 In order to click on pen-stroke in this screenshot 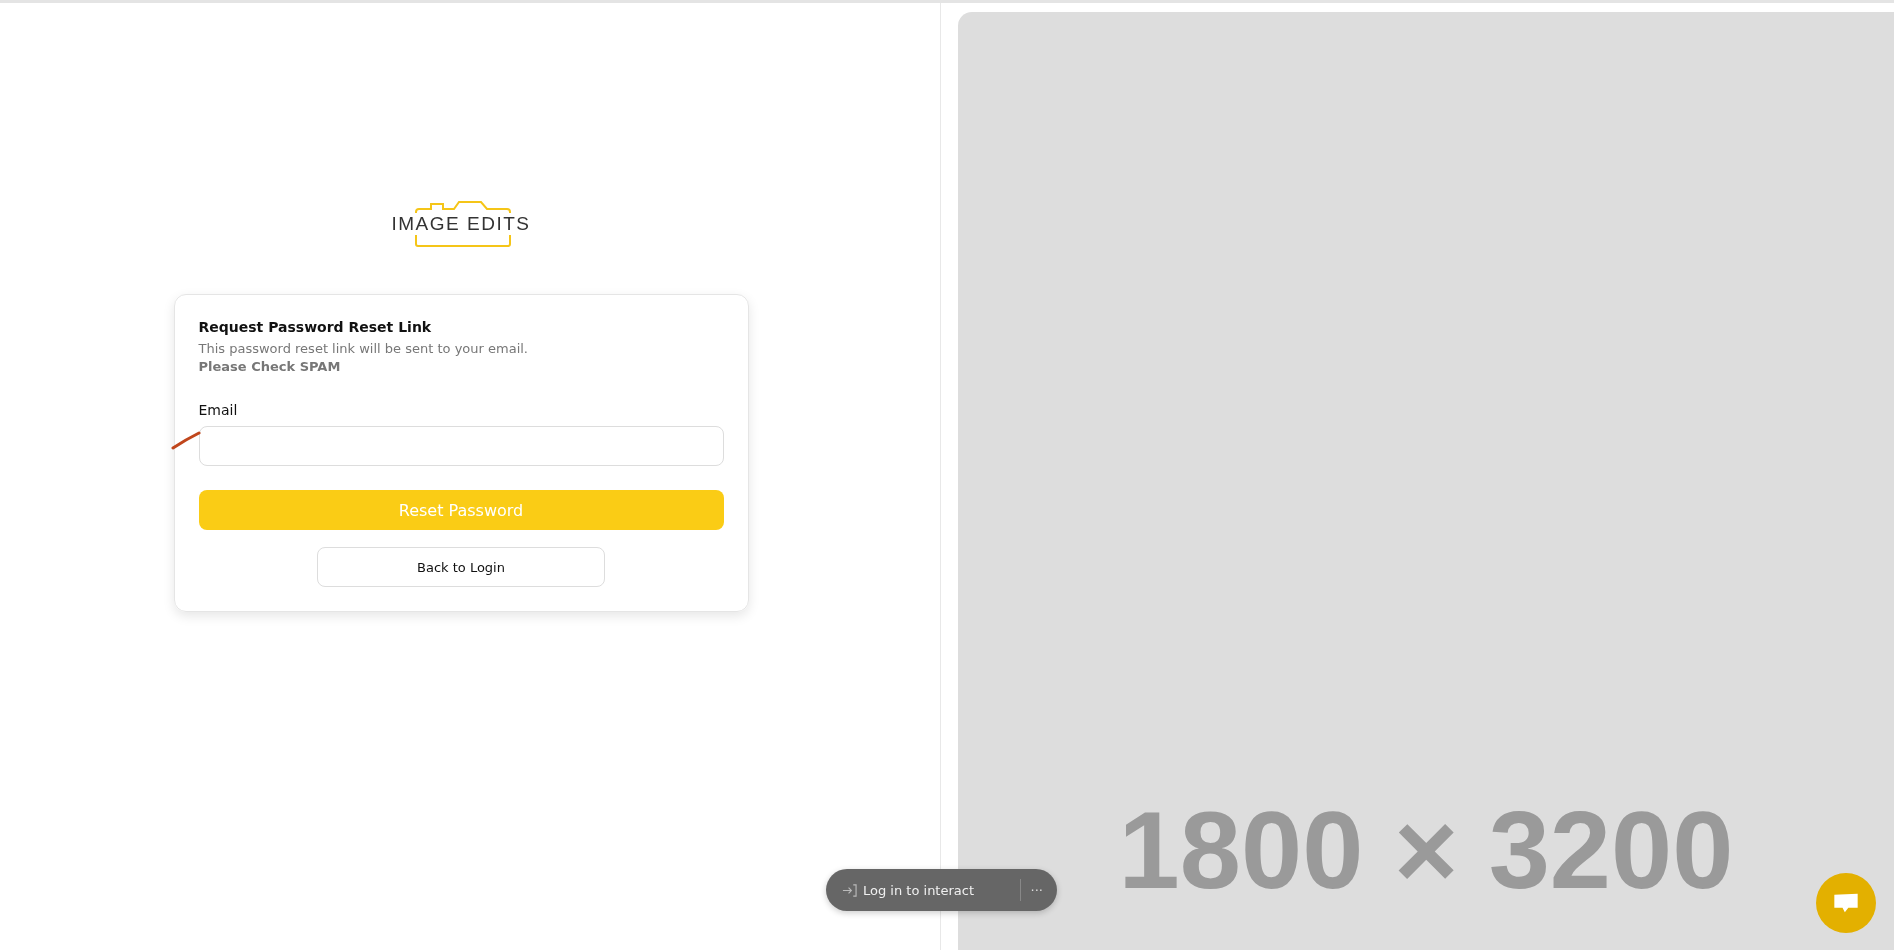, I will do `click(185, 440)`.